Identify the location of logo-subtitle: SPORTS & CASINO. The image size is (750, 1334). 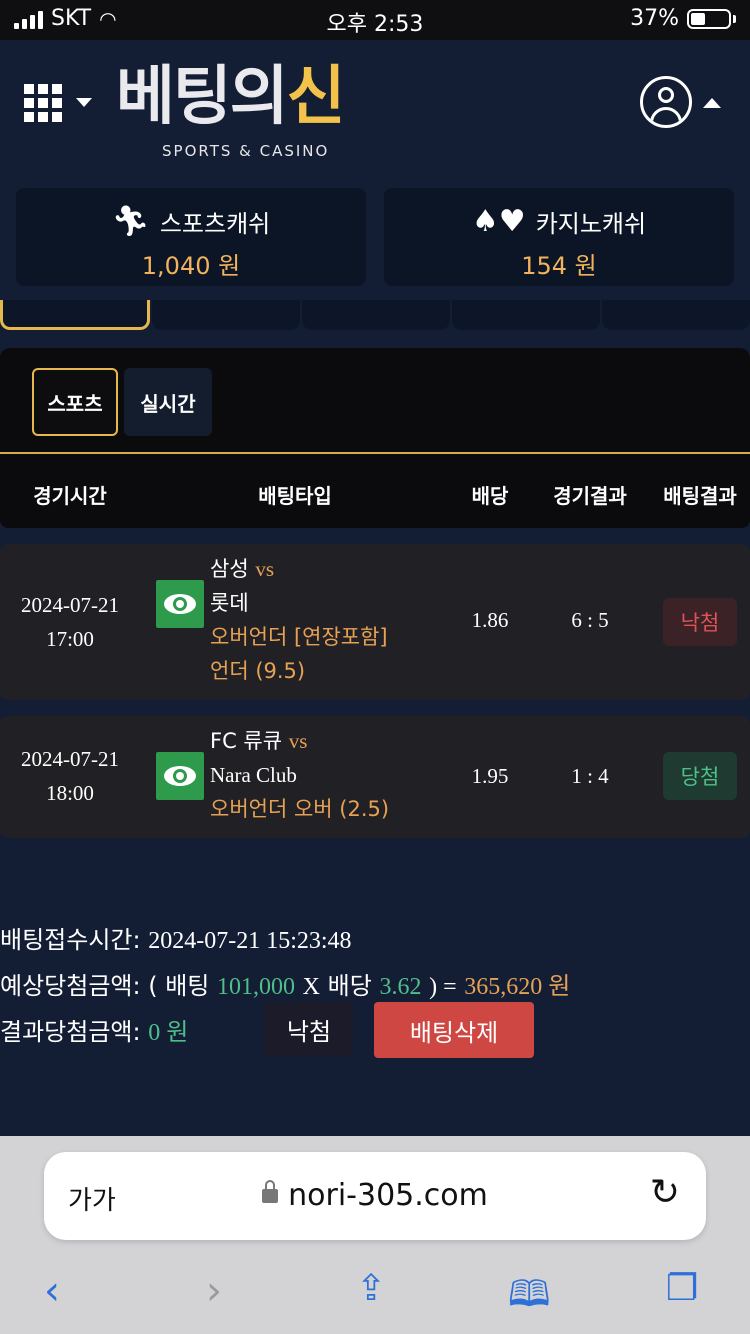
(246, 151).